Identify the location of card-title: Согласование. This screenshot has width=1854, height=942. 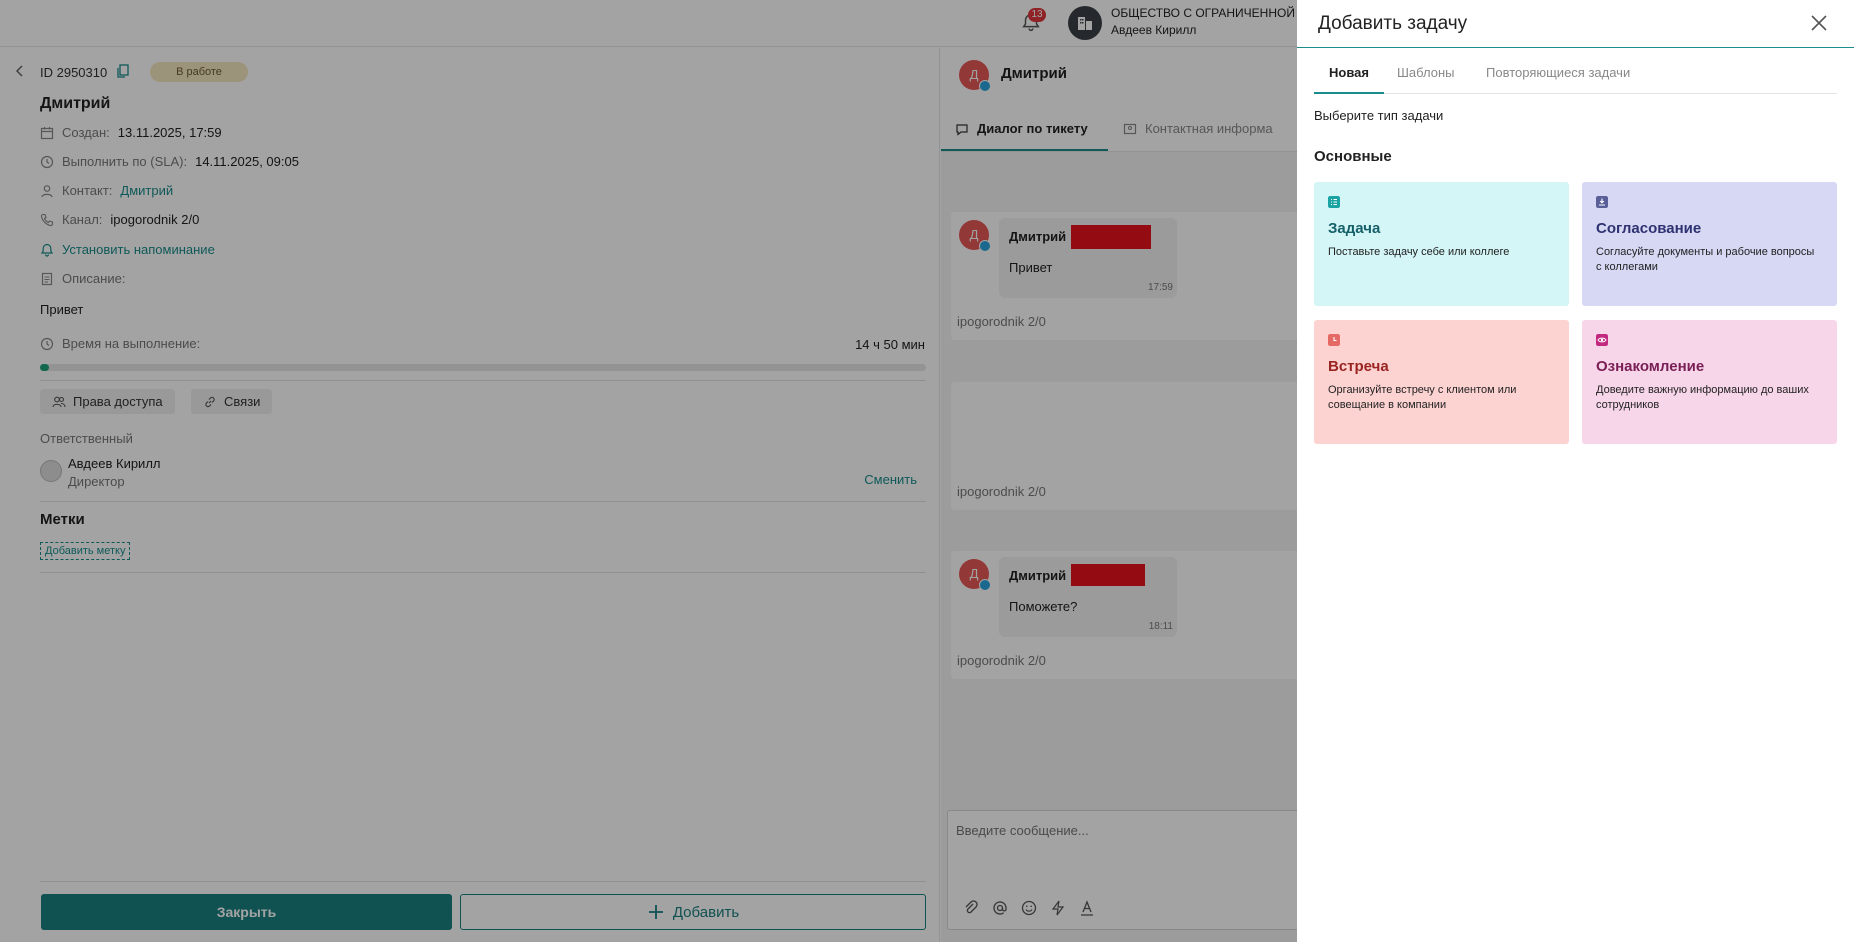
(1649, 228).